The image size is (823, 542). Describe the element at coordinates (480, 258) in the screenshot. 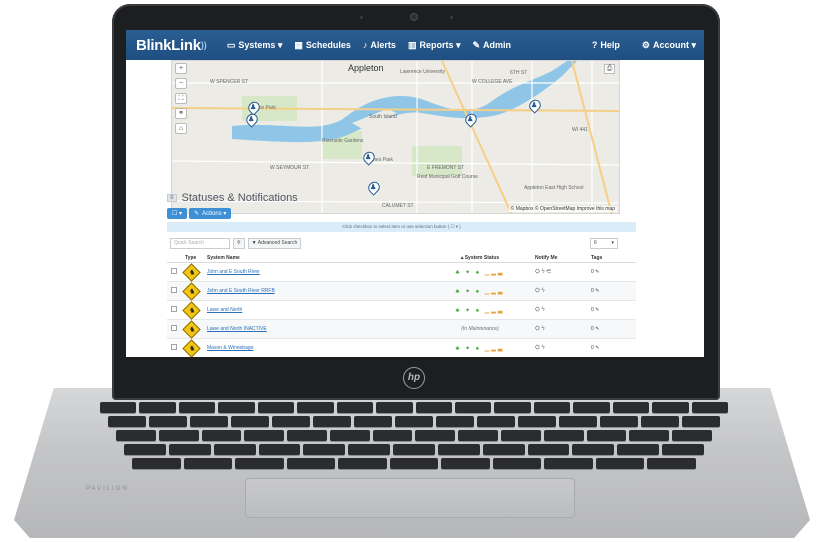

I see `col-system-status: ▴ System Status` at that location.